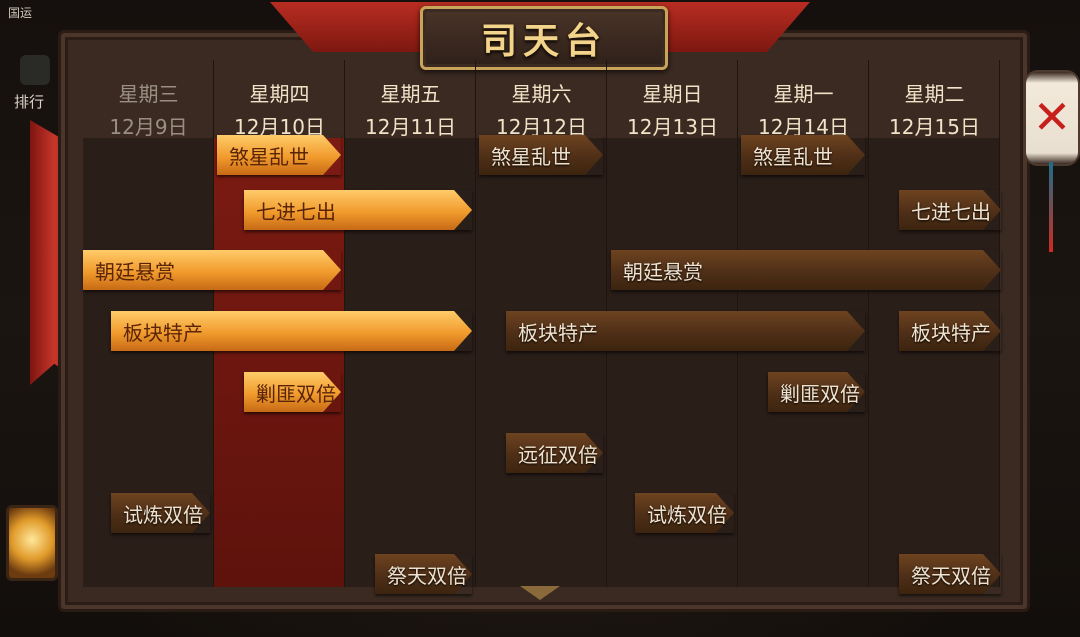 Image resolution: width=1080 pixels, height=637 pixels. I want to click on event-label: 远征双倍, so click(558, 454).